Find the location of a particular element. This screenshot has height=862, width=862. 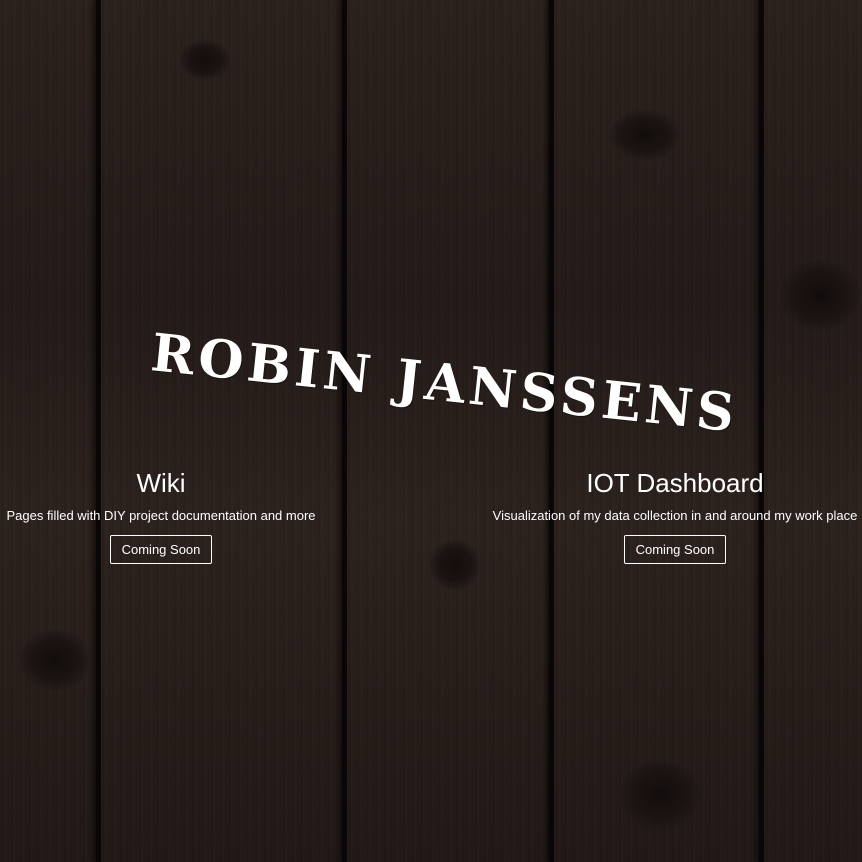

card-title: IOT Dashboard is located at coordinates (675, 483).